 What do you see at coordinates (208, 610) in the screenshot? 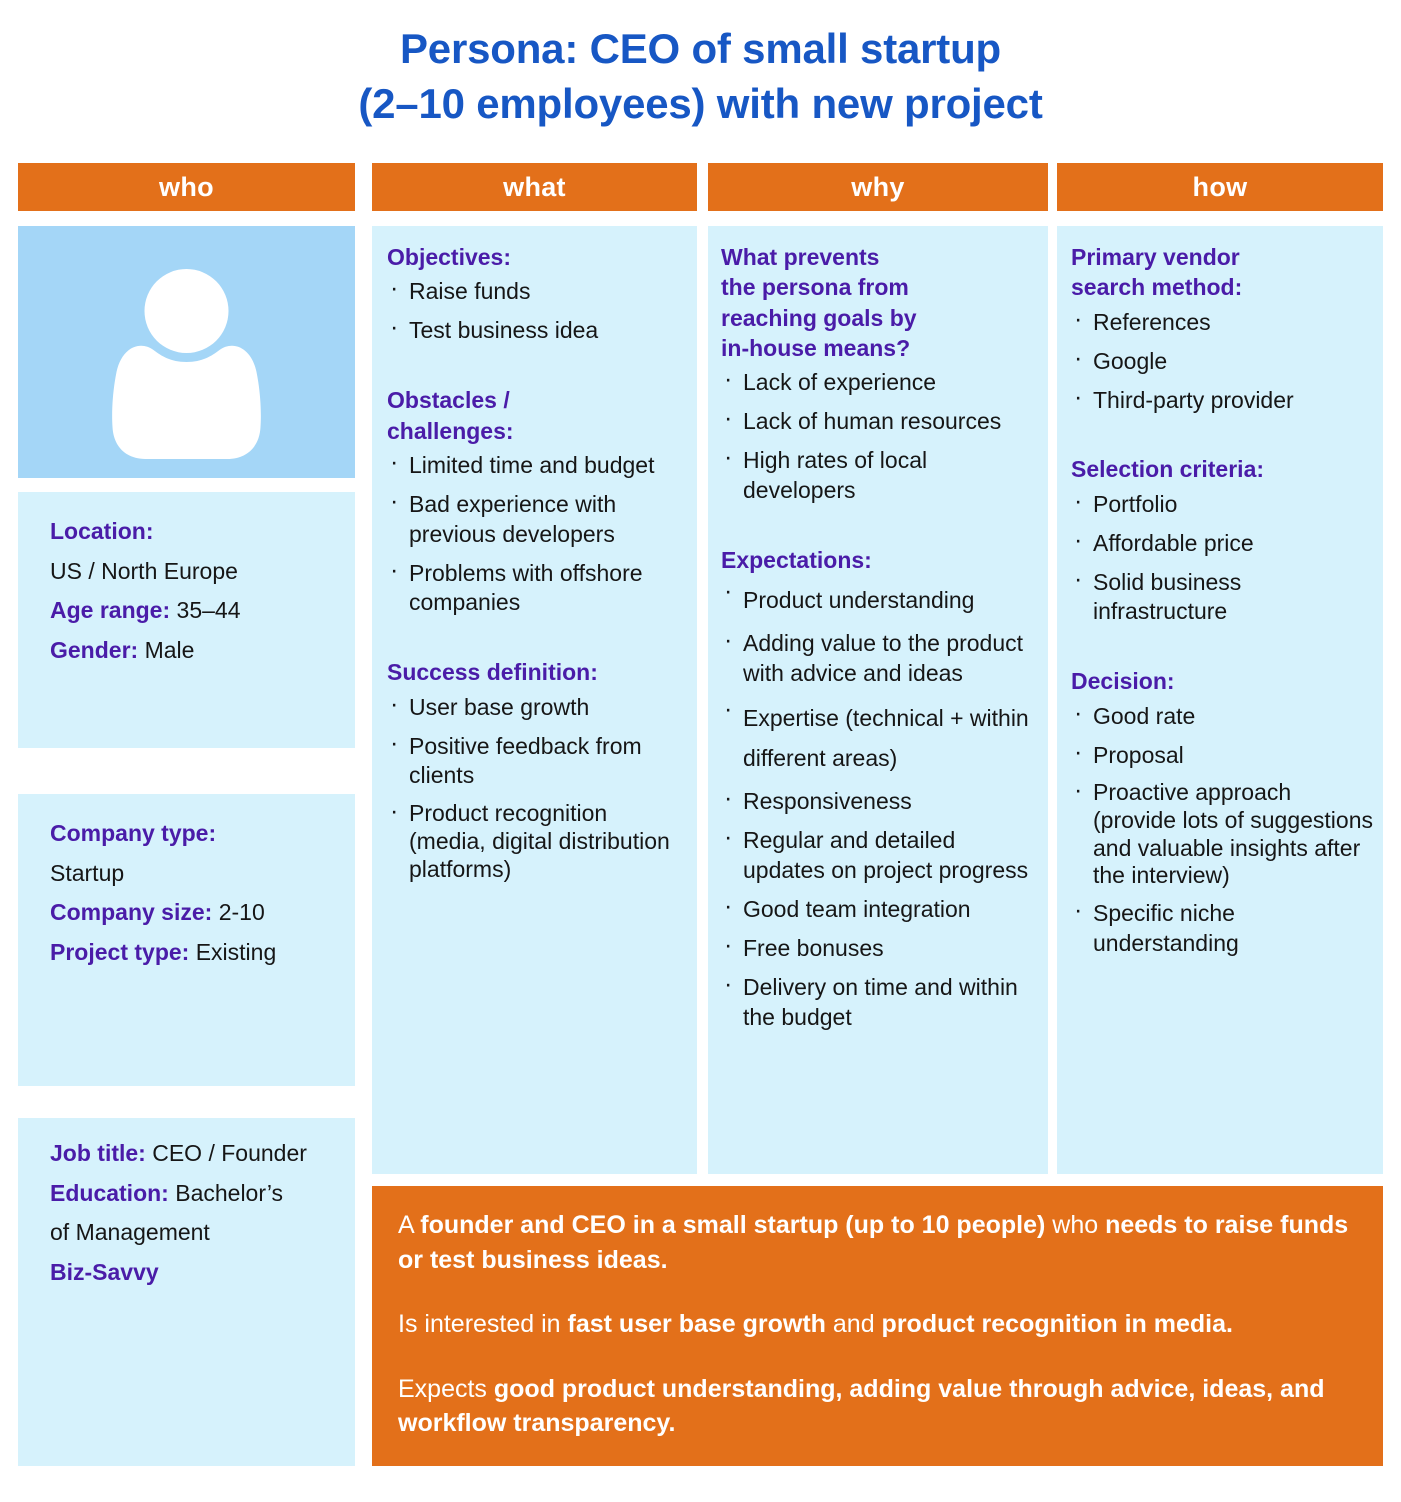
I see `age-range-value: 35–44` at bounding box center [208, 610].